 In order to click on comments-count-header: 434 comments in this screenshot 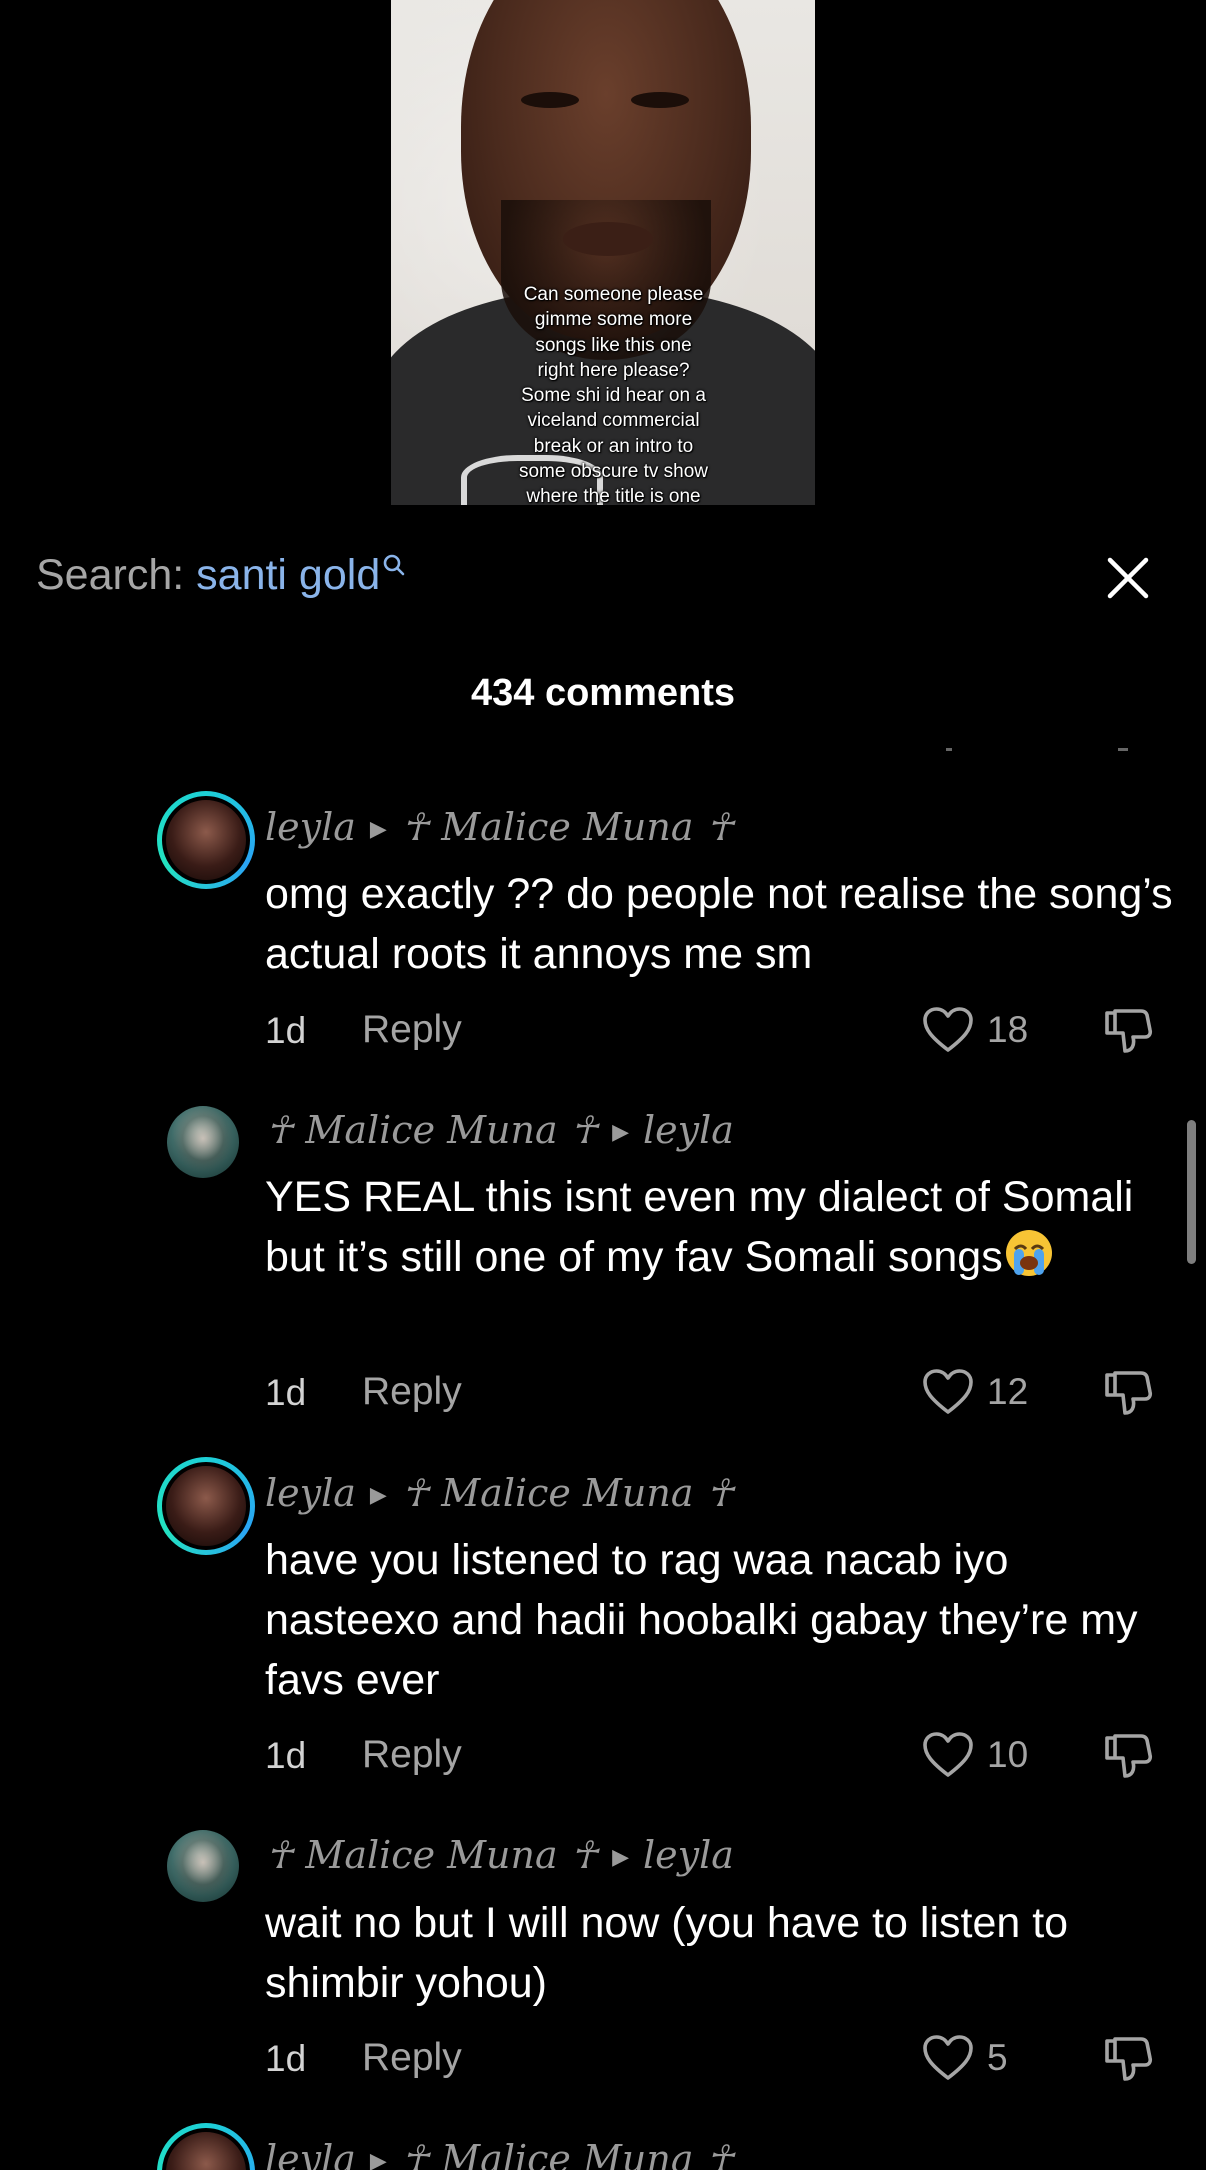, I will do `click(603, 693)`.